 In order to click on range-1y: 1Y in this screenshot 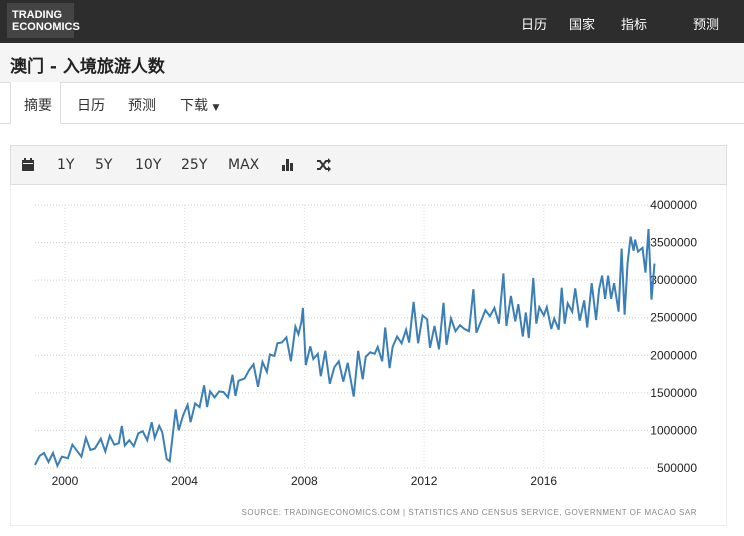, I will do `click(65, 165)`.